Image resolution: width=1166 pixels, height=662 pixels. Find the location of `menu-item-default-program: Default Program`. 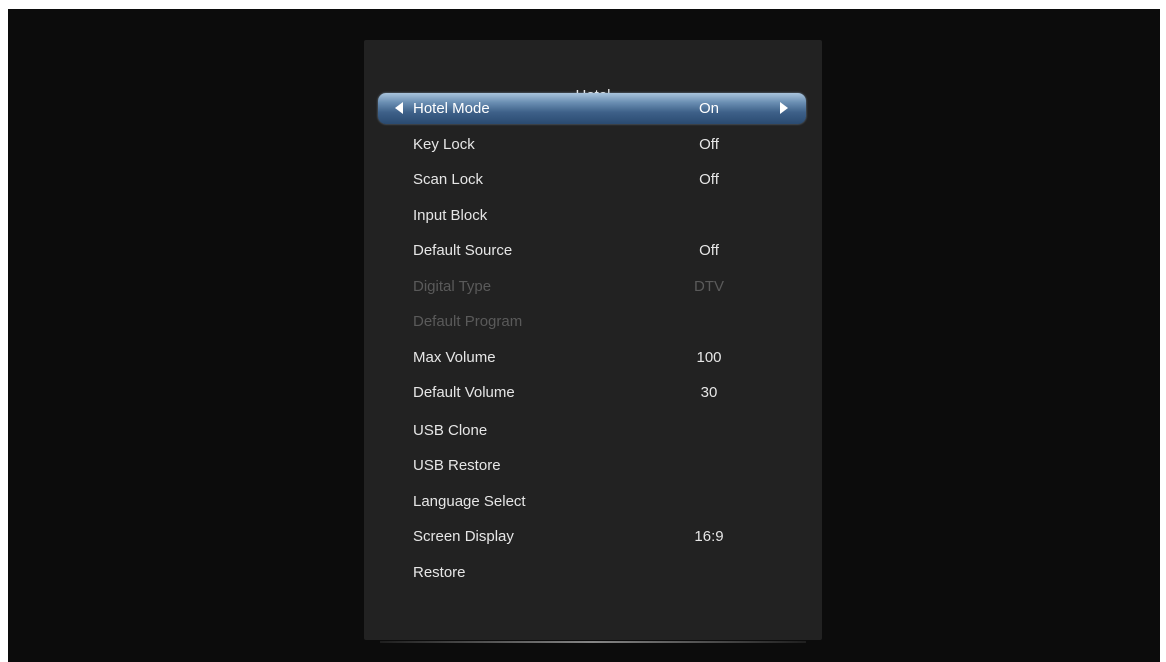

menu-item-default-program: Default Program is located at coordinates (593, 321).